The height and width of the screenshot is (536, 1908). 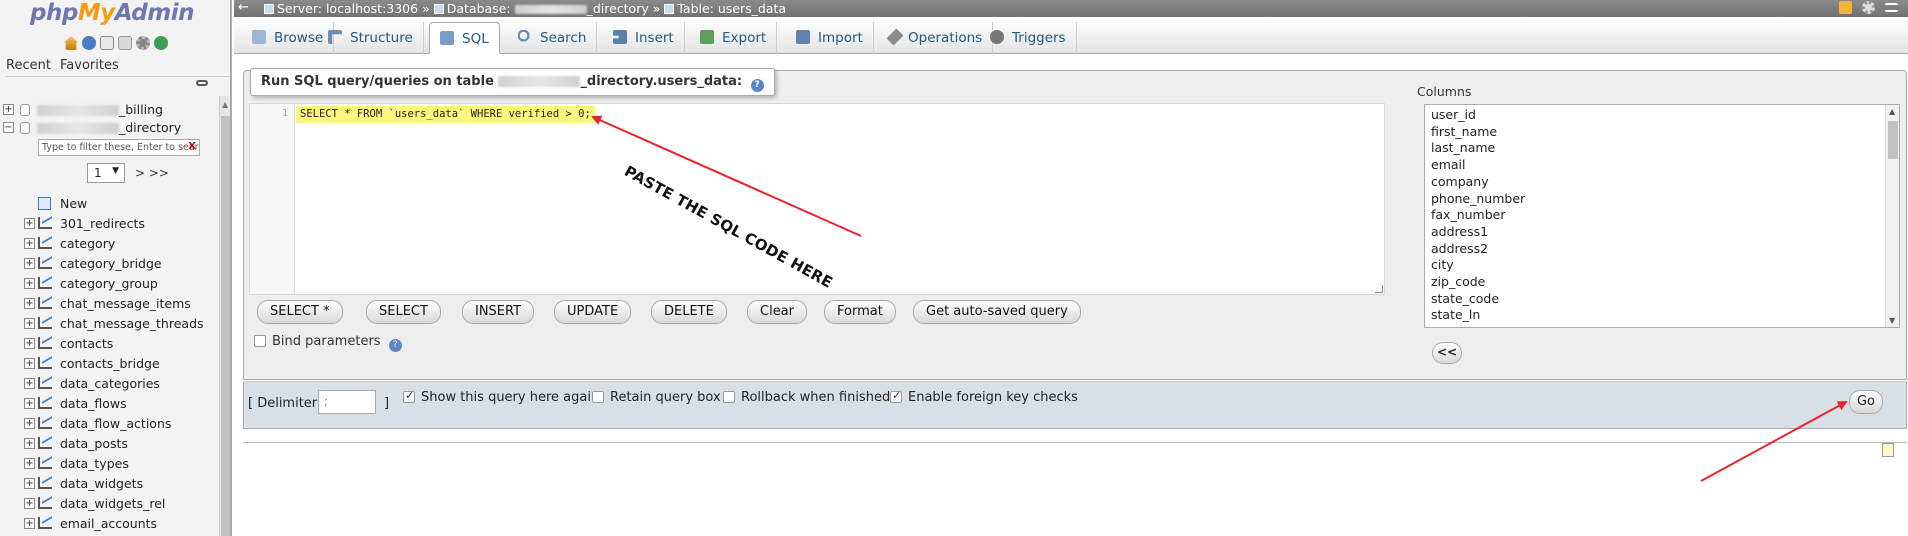 I want to click on column-option: address2, so click(x=1459, y=248).